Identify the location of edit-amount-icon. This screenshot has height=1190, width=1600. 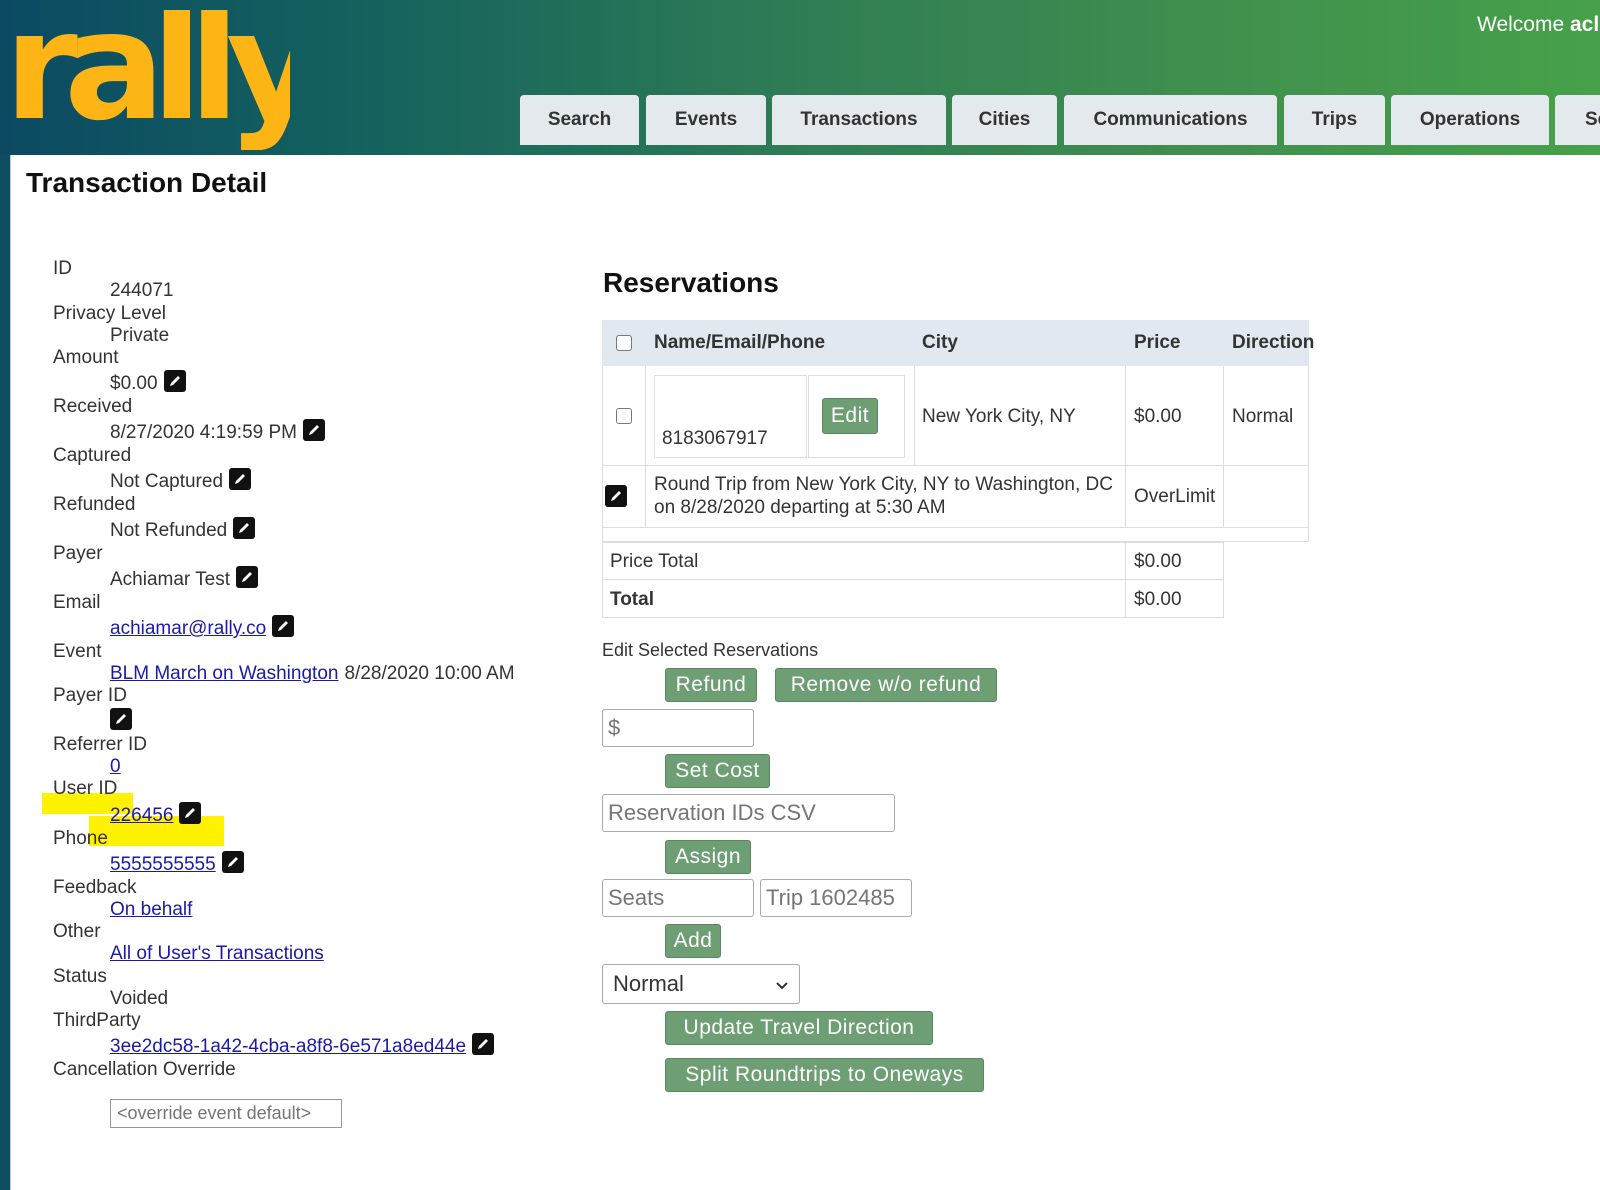
(174, 381).